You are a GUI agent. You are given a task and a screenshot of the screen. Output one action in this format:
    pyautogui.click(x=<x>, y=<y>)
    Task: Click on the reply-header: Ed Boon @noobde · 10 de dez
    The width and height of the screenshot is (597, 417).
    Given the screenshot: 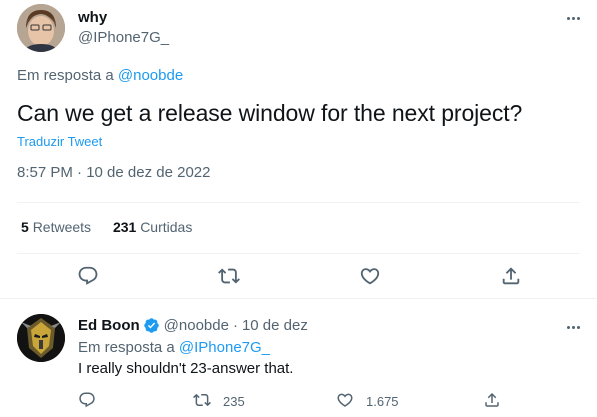 What is the action you would take?
    pyautogui.click(x=193, y=325)
    